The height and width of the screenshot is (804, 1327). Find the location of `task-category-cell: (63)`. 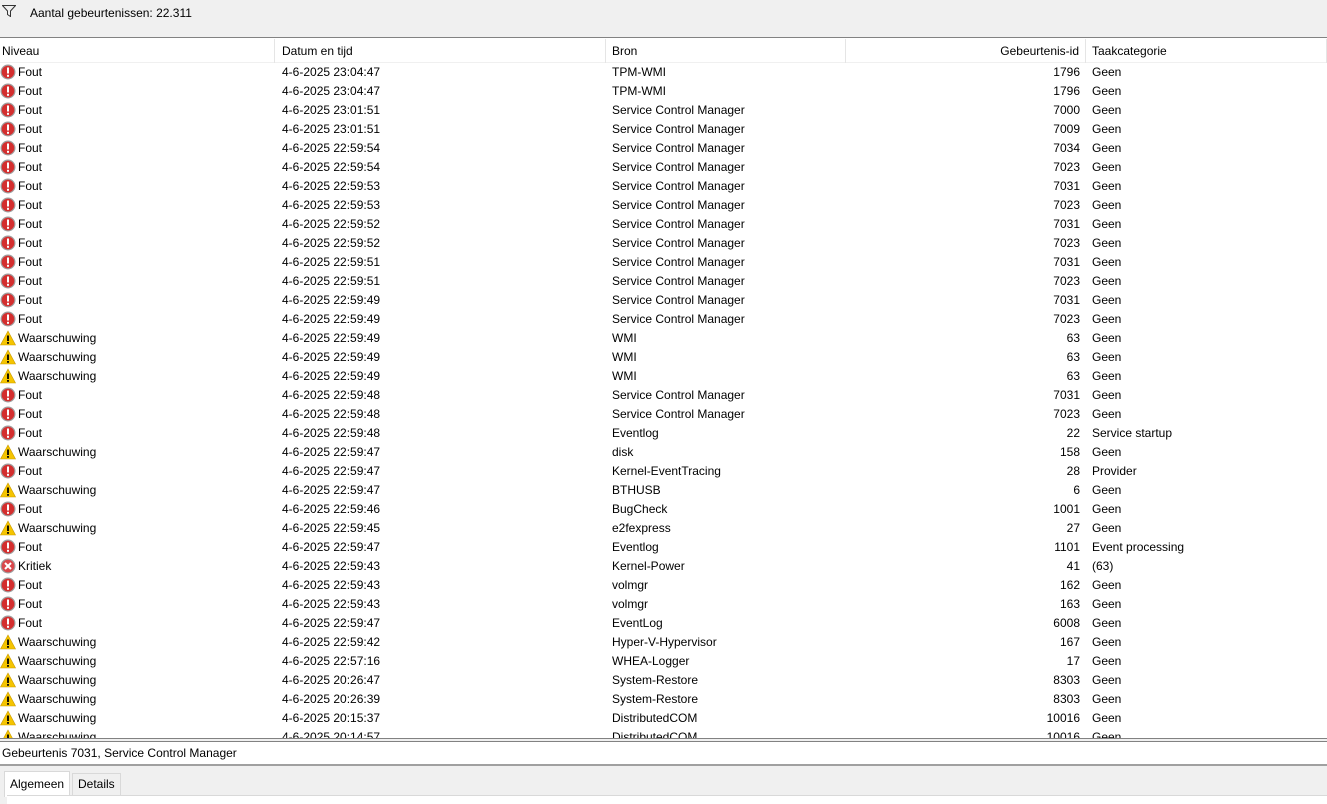

task-category-cell: (63) is located at coordinates (1103, 566).